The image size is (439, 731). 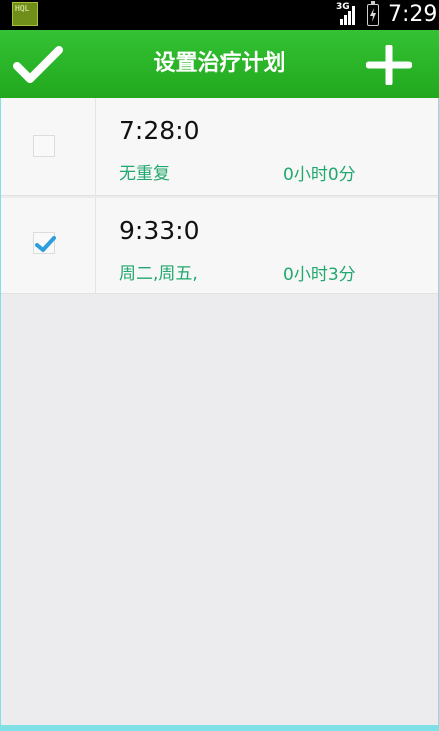 What do you see at coordinates (343, 7) in the screenshot?
I see `network-type-label: 3G` at bounding box center [343, 7].